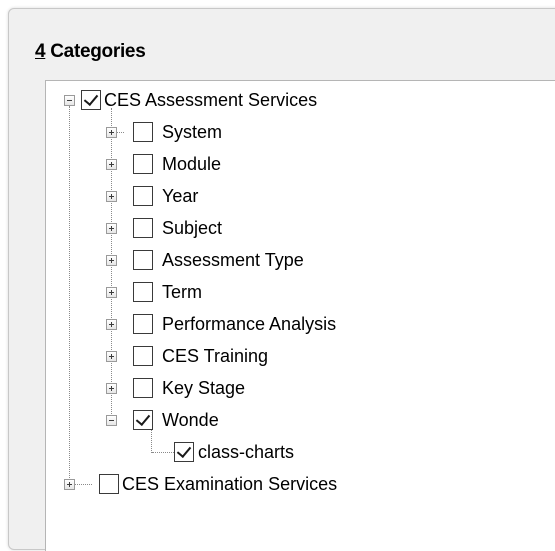 The image size is (555, 551). What do you see at coordinates (91, 100) in the screenshot?
I see `checkbox-ces-assessment-services` at bounding box center [91, 100].